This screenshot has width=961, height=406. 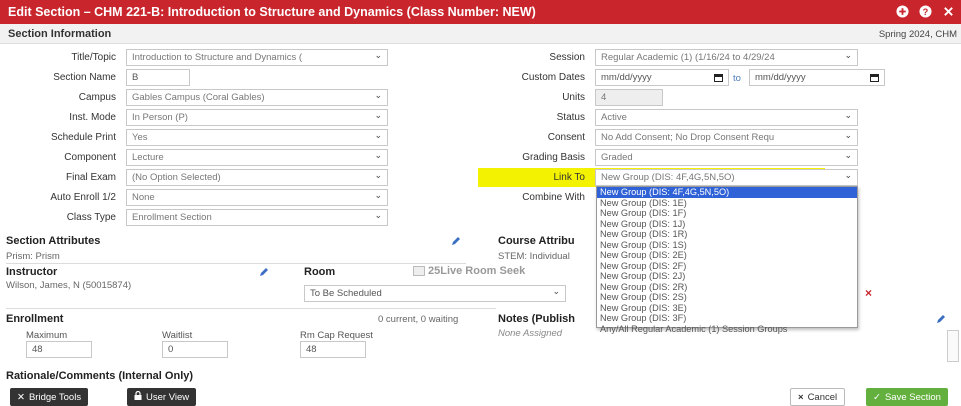 What do you see at coordinates (780, 77) in the screenshot?
I see `custom-end-date-placeholder: mm/dd/yyyy` at bounding box center [780, 77].